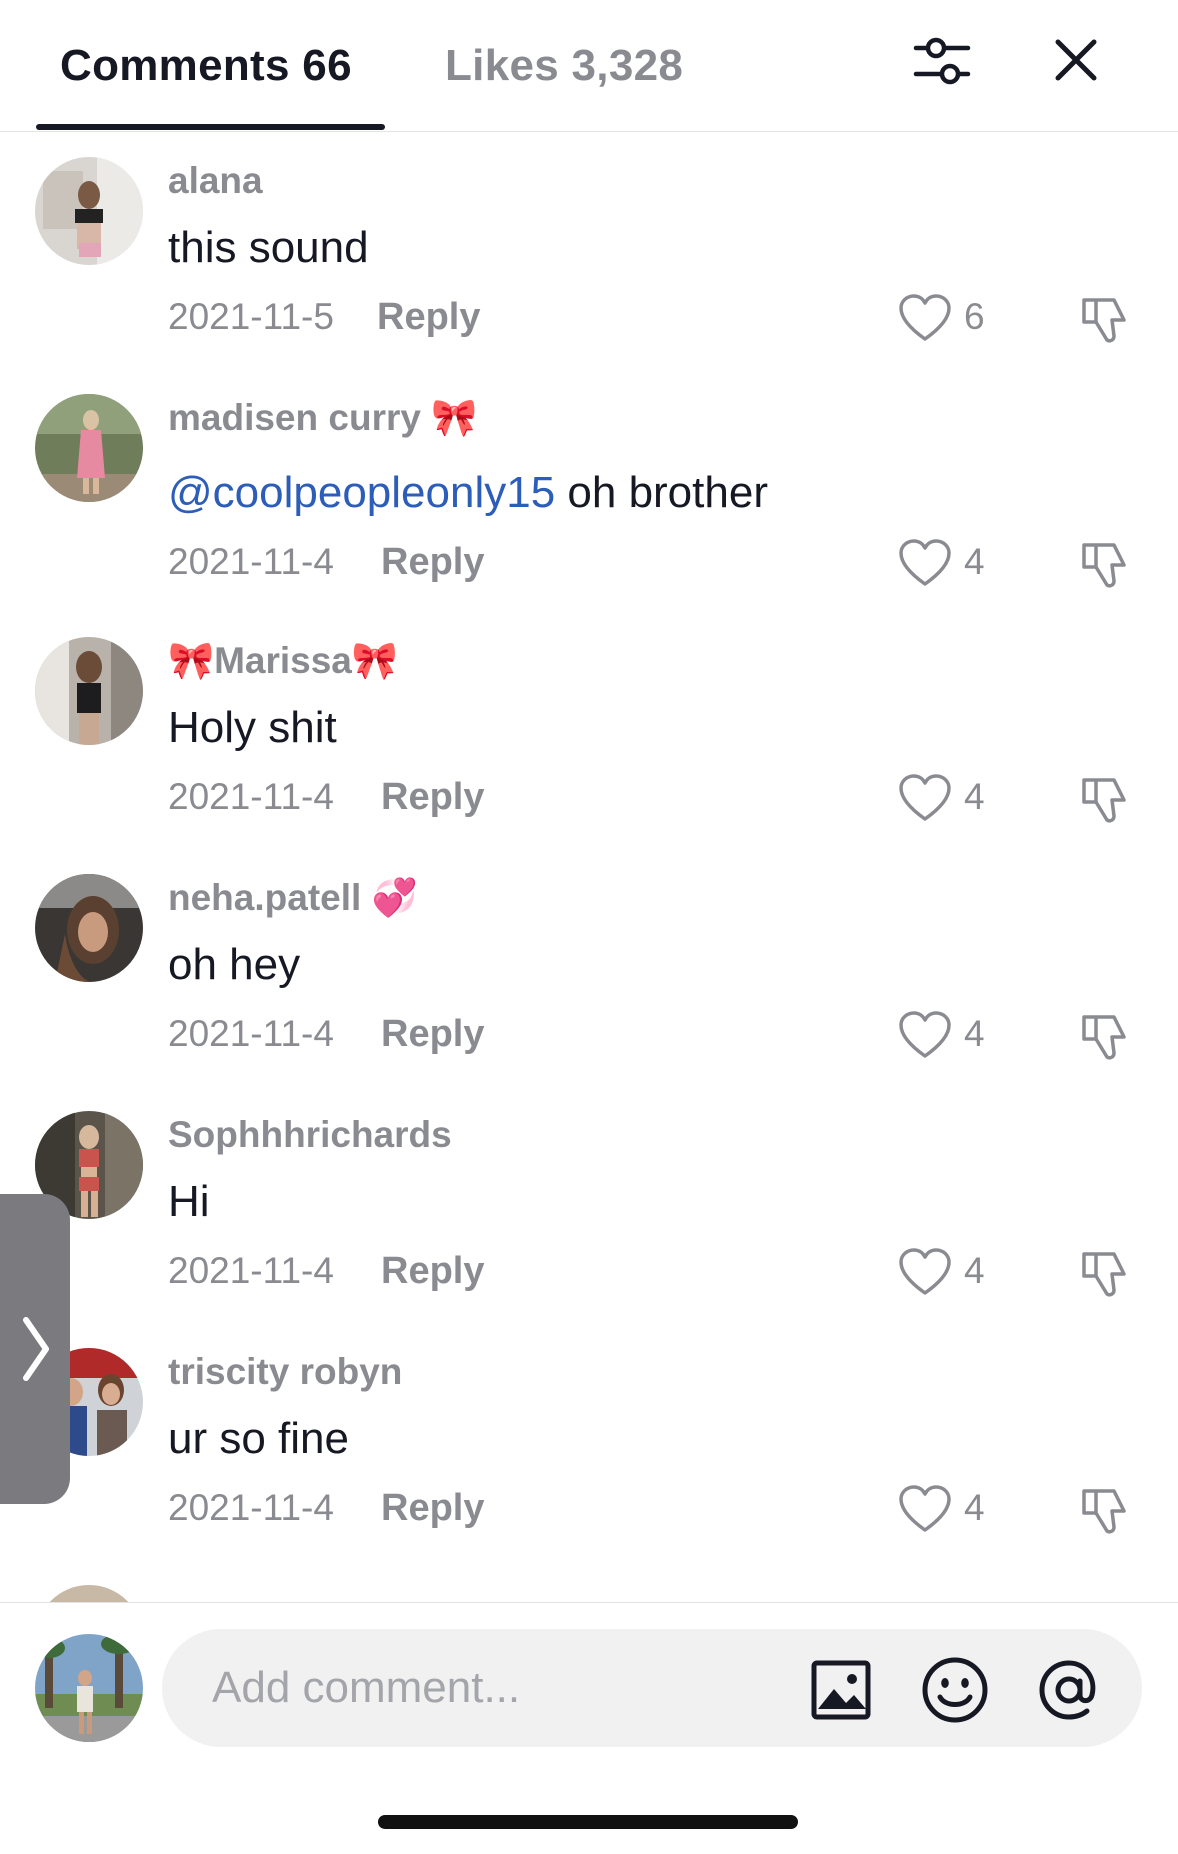 Image resolution: width=1178 pixels, height=1854 pixels. What do you see at coordinates (589, 1581) in the screenshot?
I see `comment-item` at bounding box center [589, 1581].